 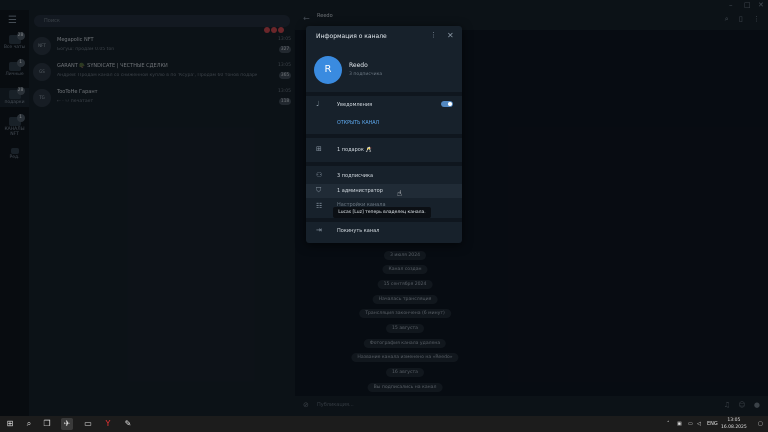 I want to click on people-icon: ⚇, so click(x=319, y=175).